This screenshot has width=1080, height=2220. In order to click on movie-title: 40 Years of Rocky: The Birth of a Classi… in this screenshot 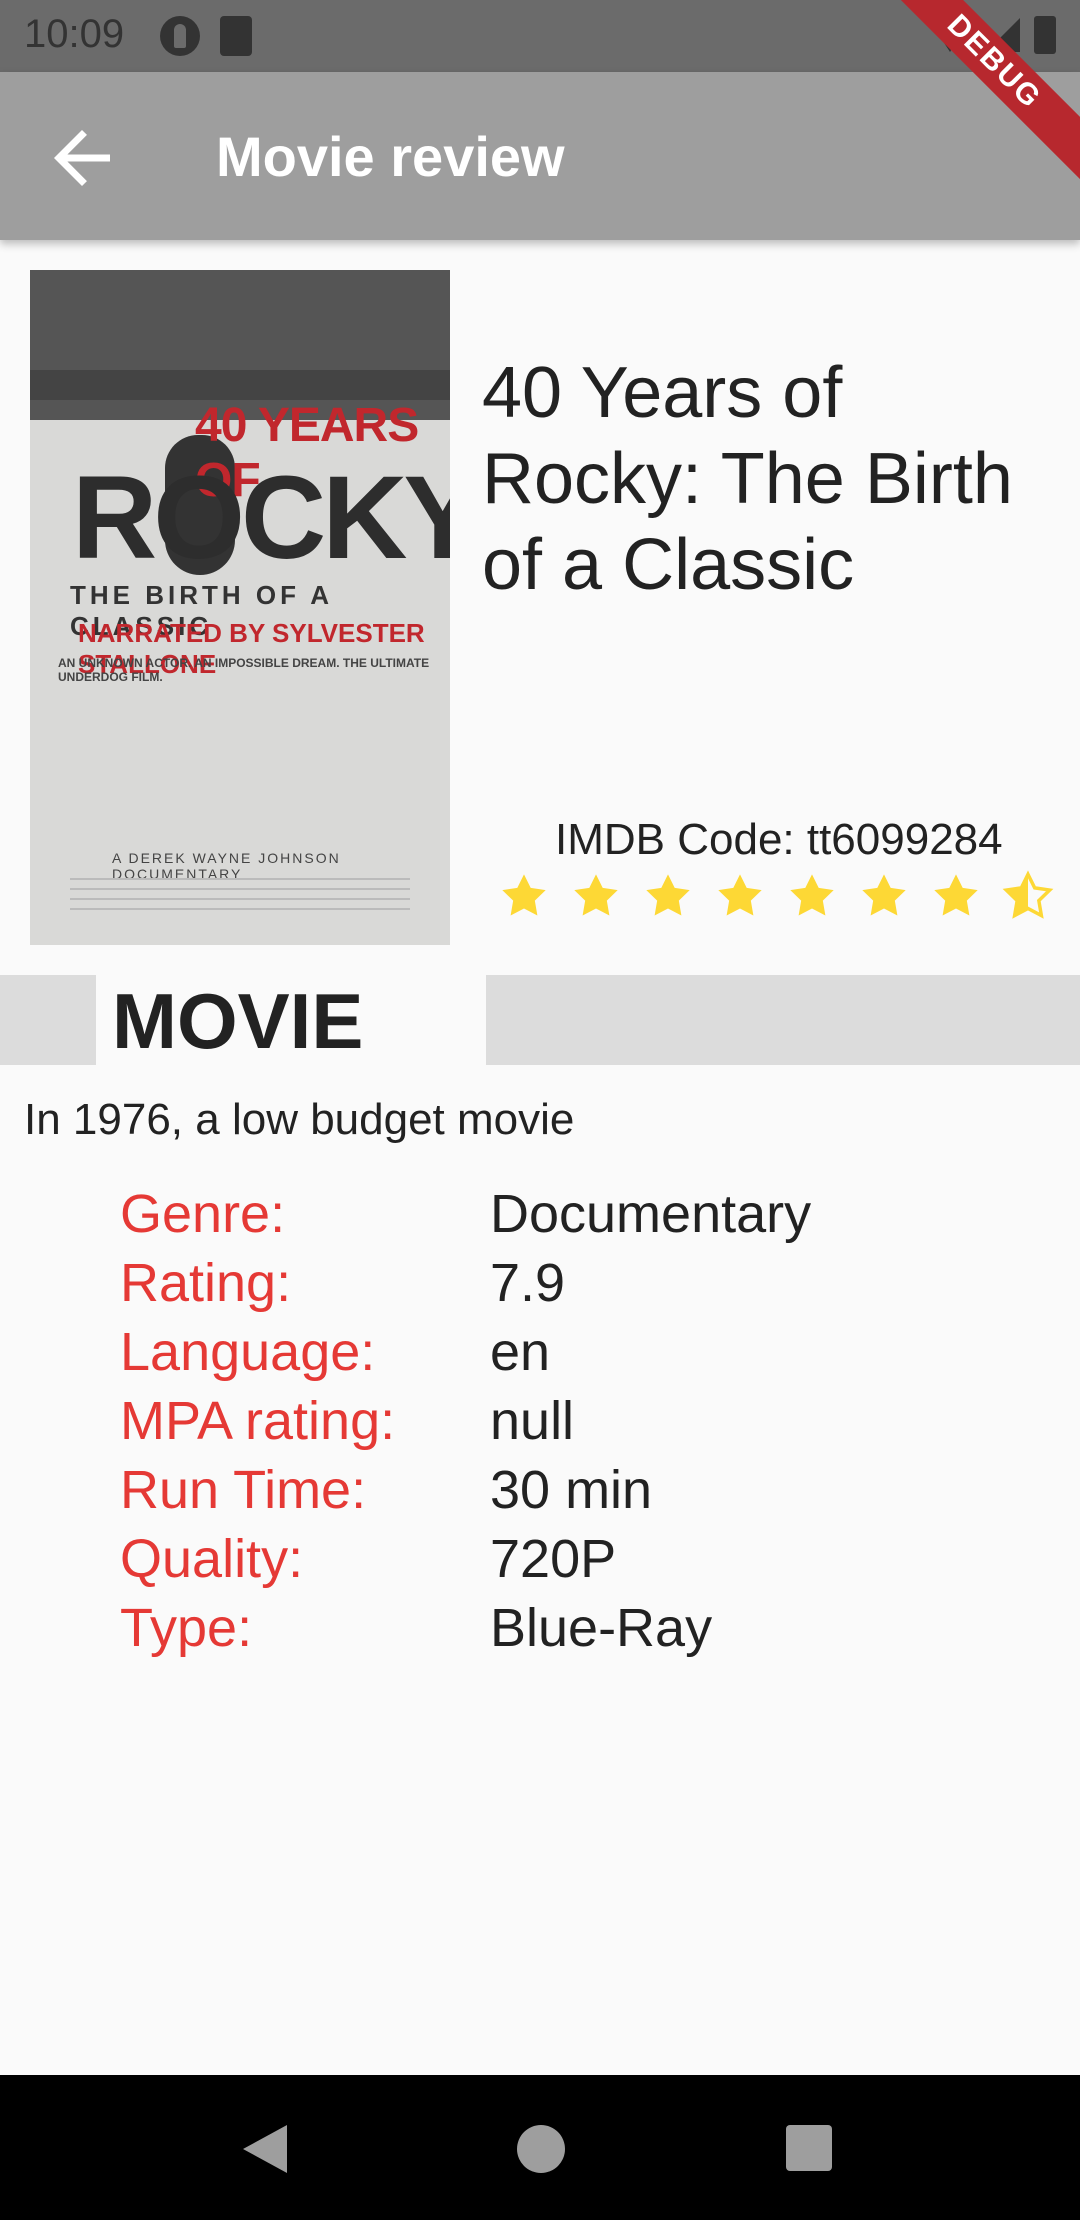, I will do `click(747, 479)`.